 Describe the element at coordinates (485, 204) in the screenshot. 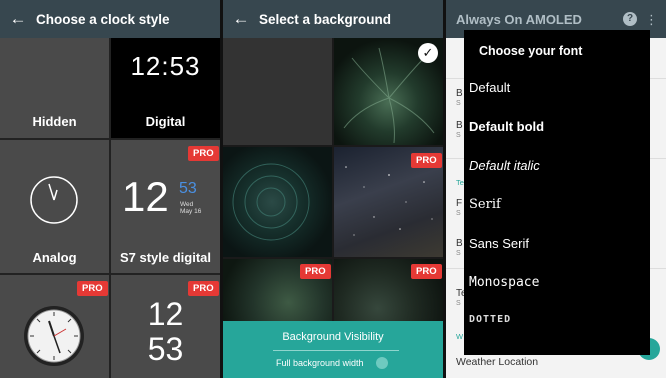

I see `font-option-serif: Serif` at that location.